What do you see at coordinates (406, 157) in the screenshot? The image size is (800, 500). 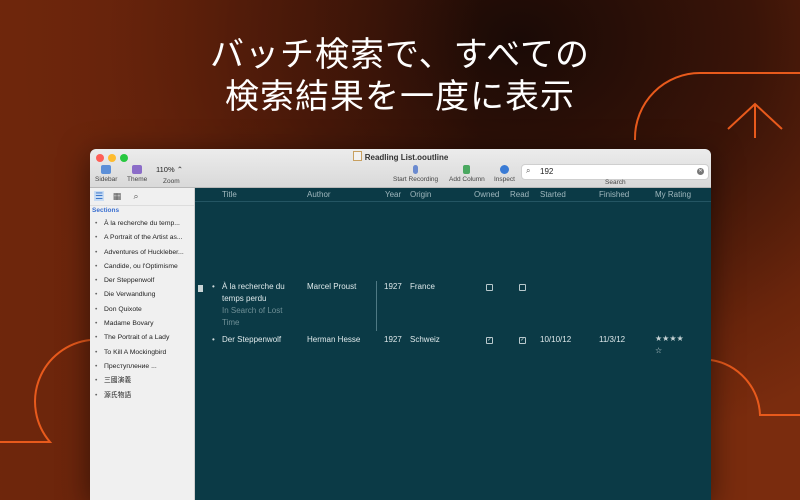 I see `window-title-text: Readling List.ooutline` at bounding box center [406, 157].